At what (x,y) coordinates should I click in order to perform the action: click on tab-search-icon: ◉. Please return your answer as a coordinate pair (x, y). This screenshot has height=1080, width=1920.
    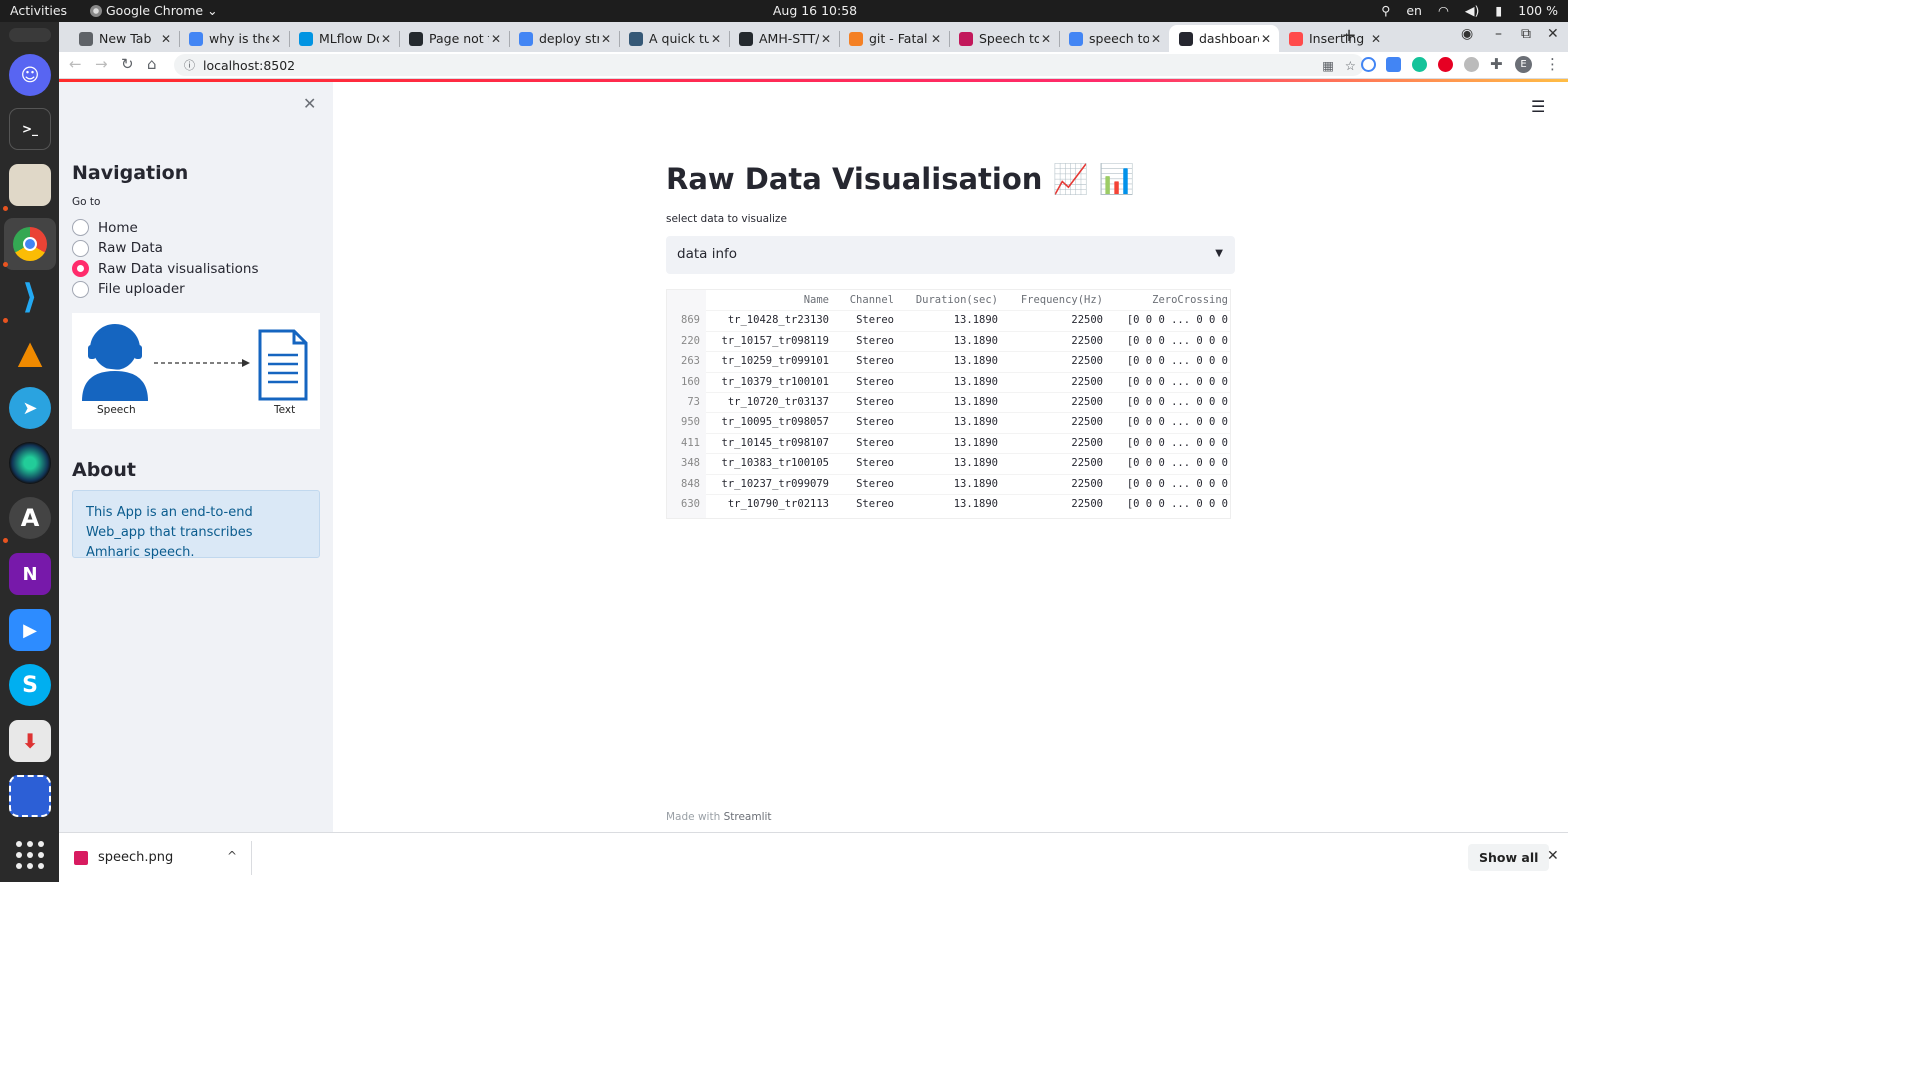
    Looking at the image, I should click on (1467, 34).